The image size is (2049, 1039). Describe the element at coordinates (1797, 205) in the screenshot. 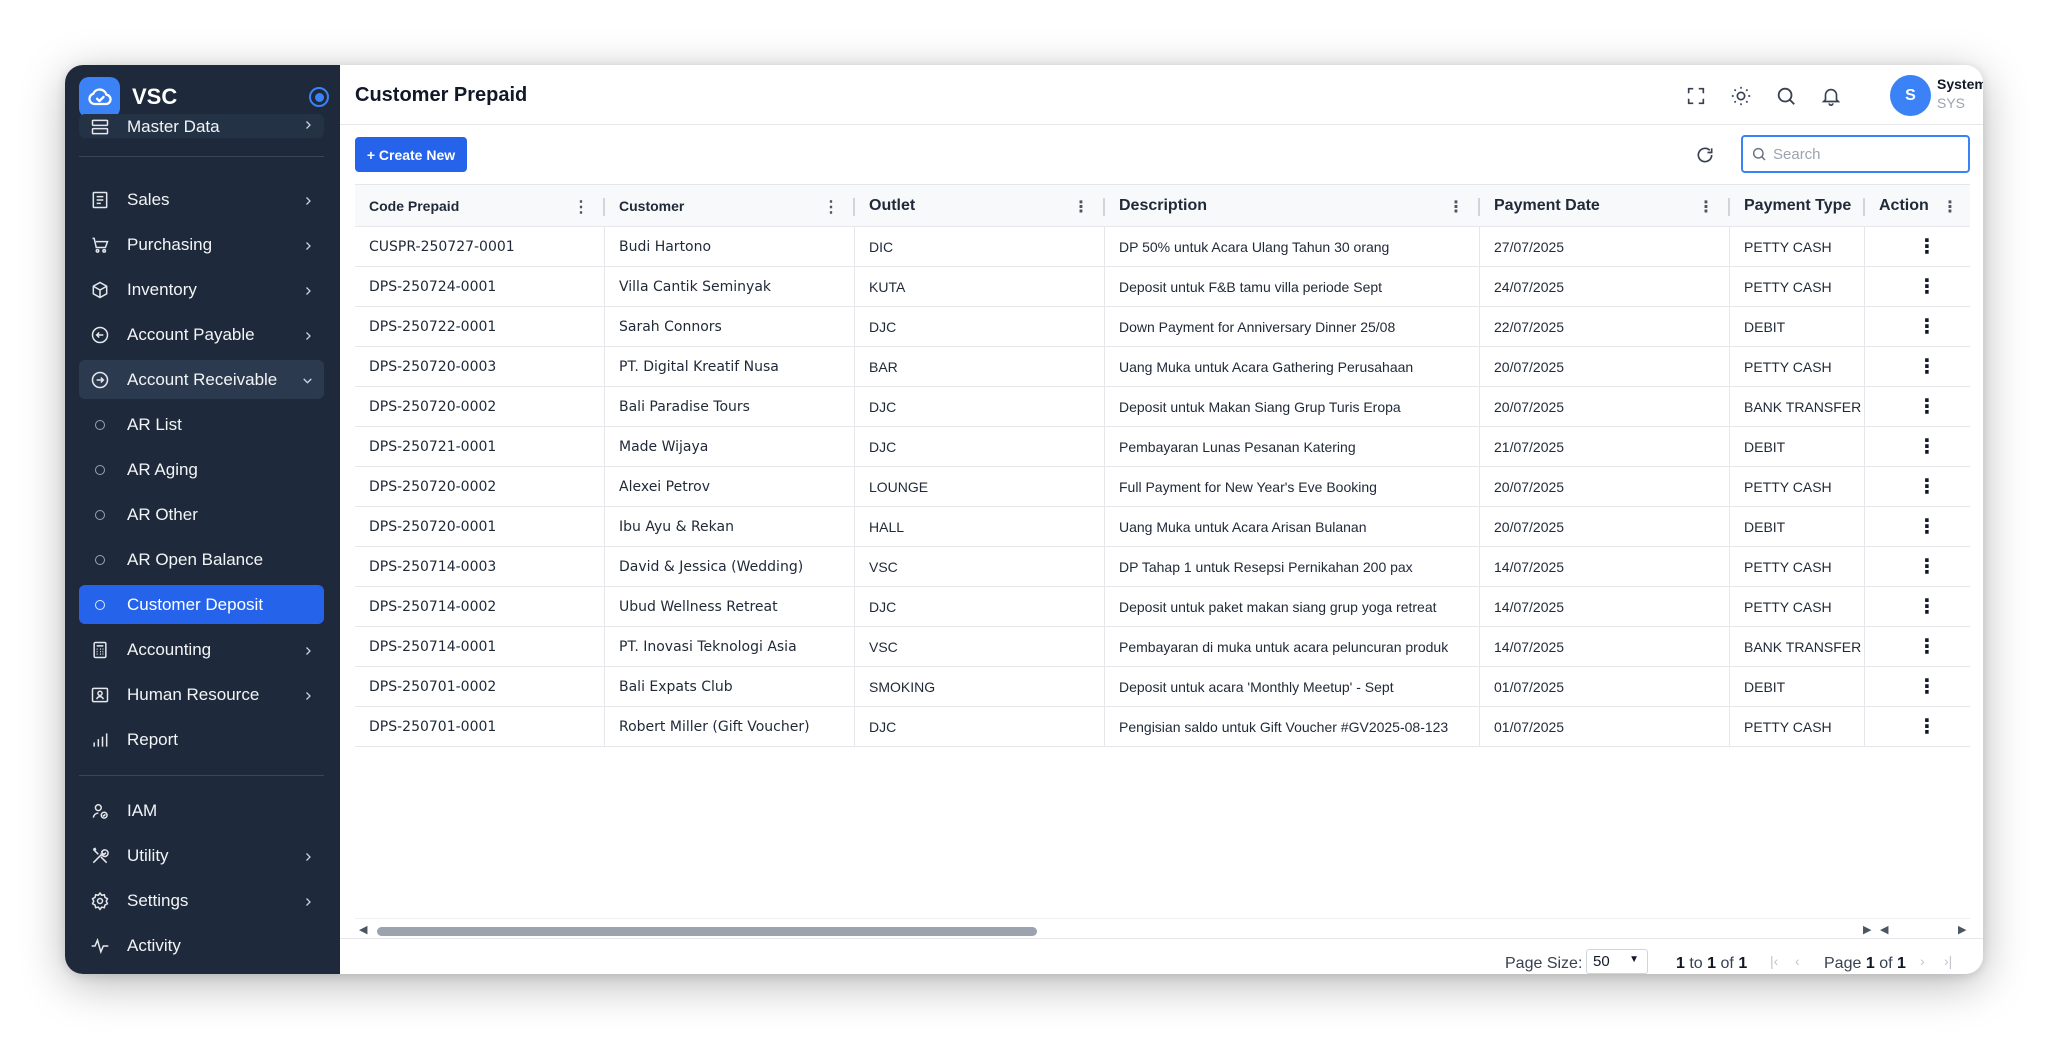

I see `column-header: Payment Type` at that location.